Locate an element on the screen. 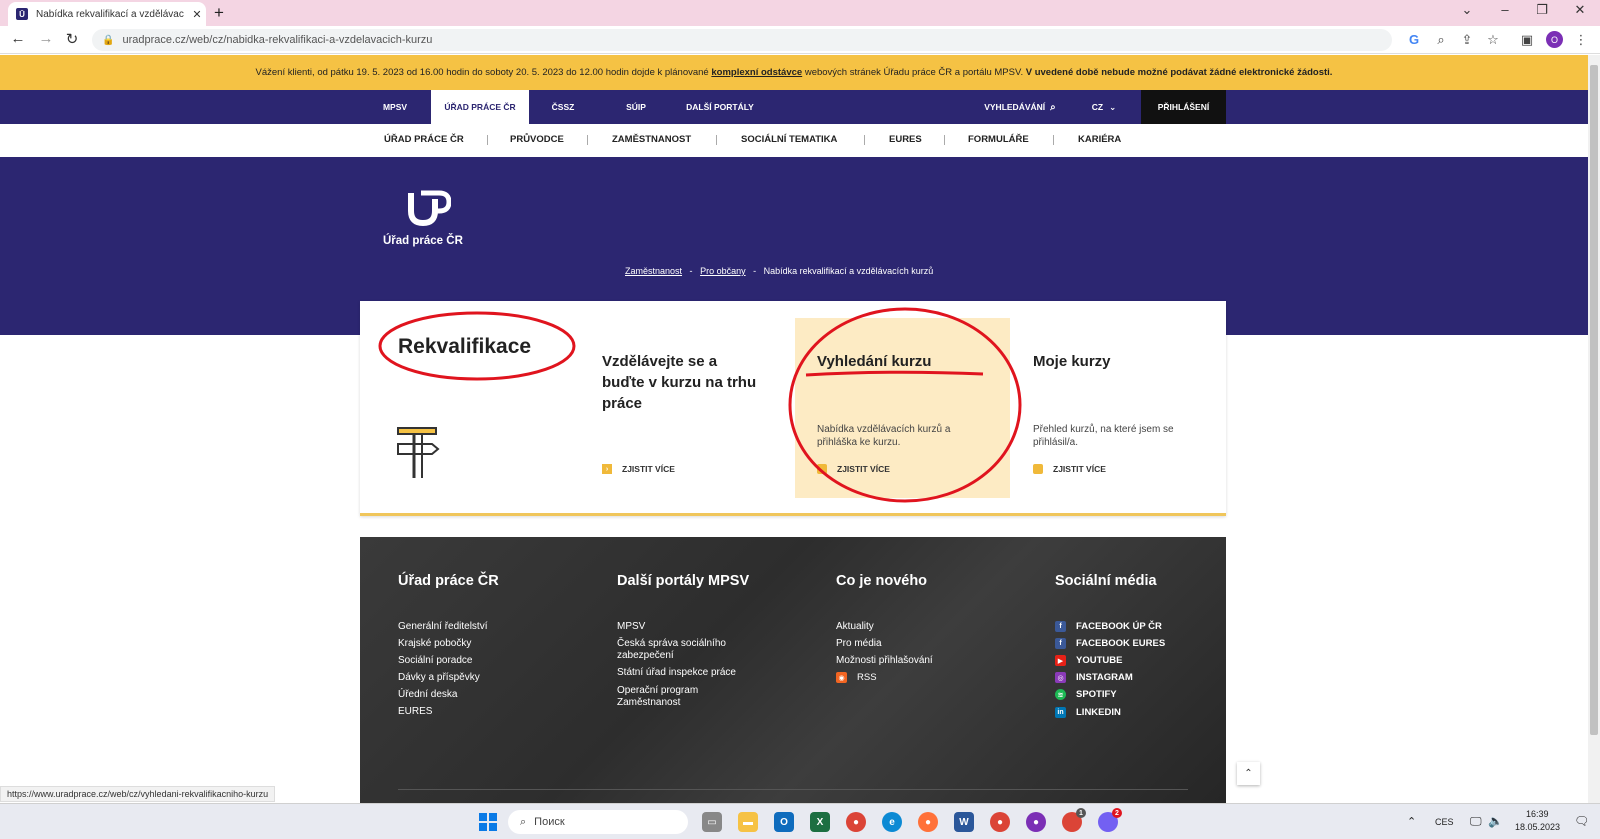 The height and width of the screenshot is (839, 1600). scroll-to-top-button: ⌃ is located at coordinates (1248, 773).